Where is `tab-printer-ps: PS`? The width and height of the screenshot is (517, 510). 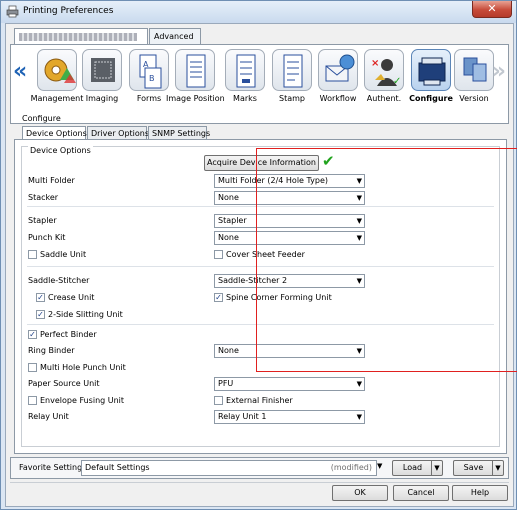
tab-printer-ps: PS is located at coordinates (81, 42).